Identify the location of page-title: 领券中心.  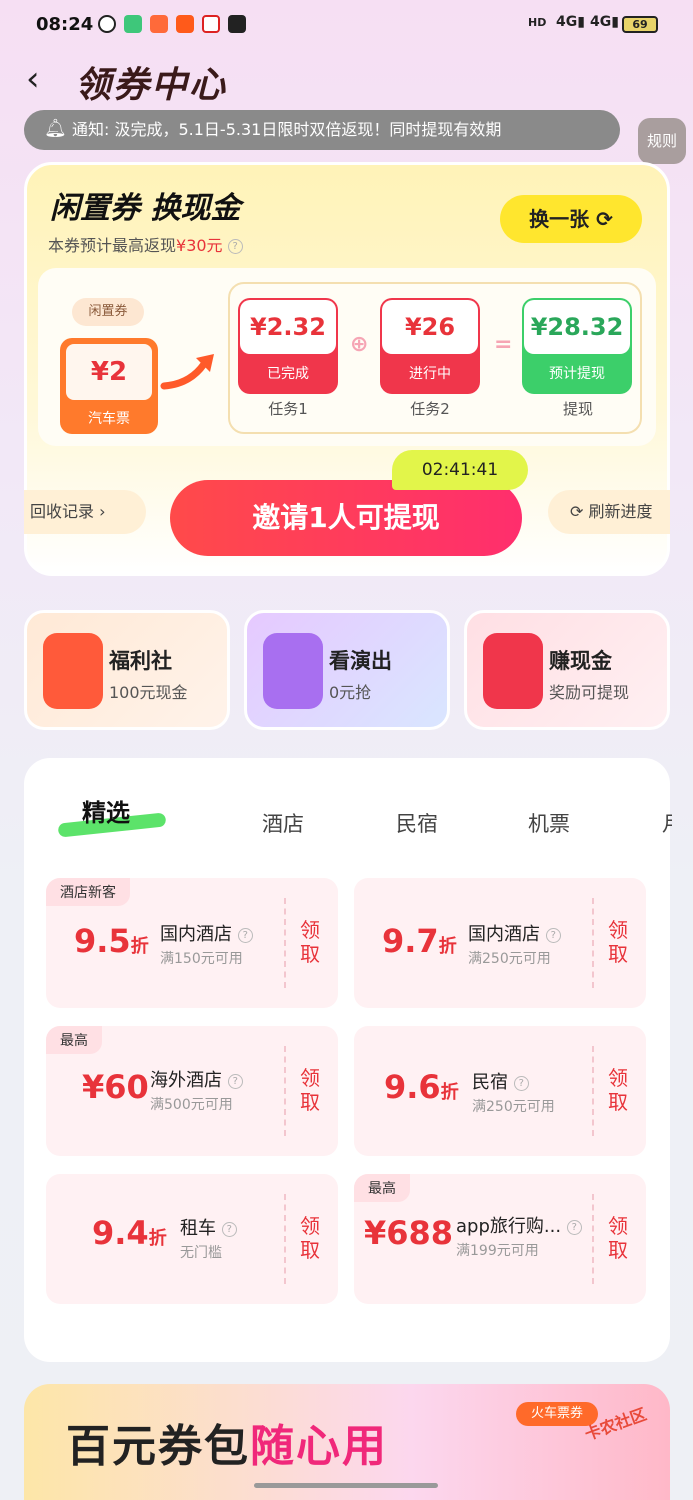
(151, 85).